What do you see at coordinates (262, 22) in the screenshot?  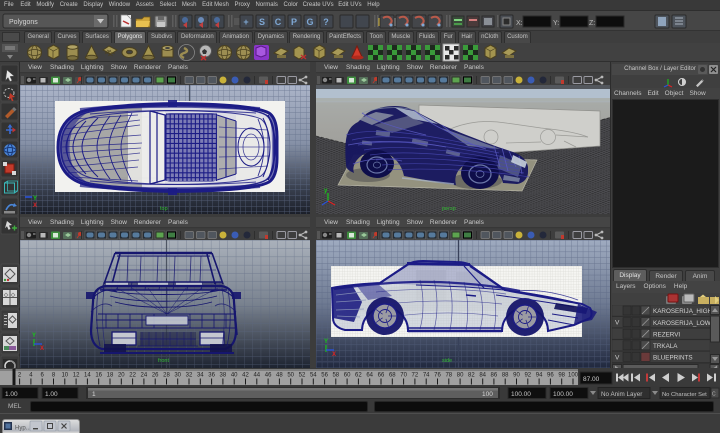 I see `svg-text: S` at bounding box center [262, 22].